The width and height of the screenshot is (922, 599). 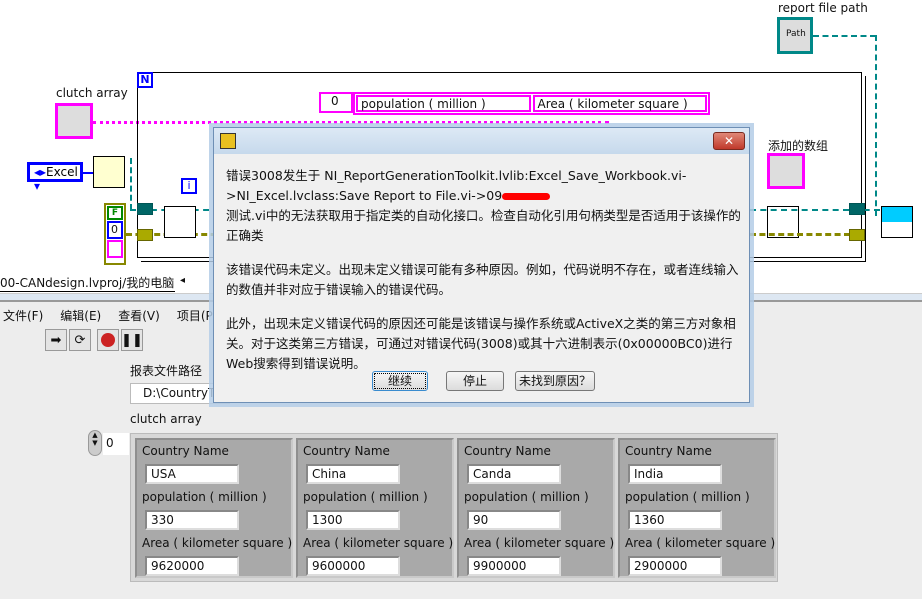 I want to click on abort-icon, so click(x=108, y=340).